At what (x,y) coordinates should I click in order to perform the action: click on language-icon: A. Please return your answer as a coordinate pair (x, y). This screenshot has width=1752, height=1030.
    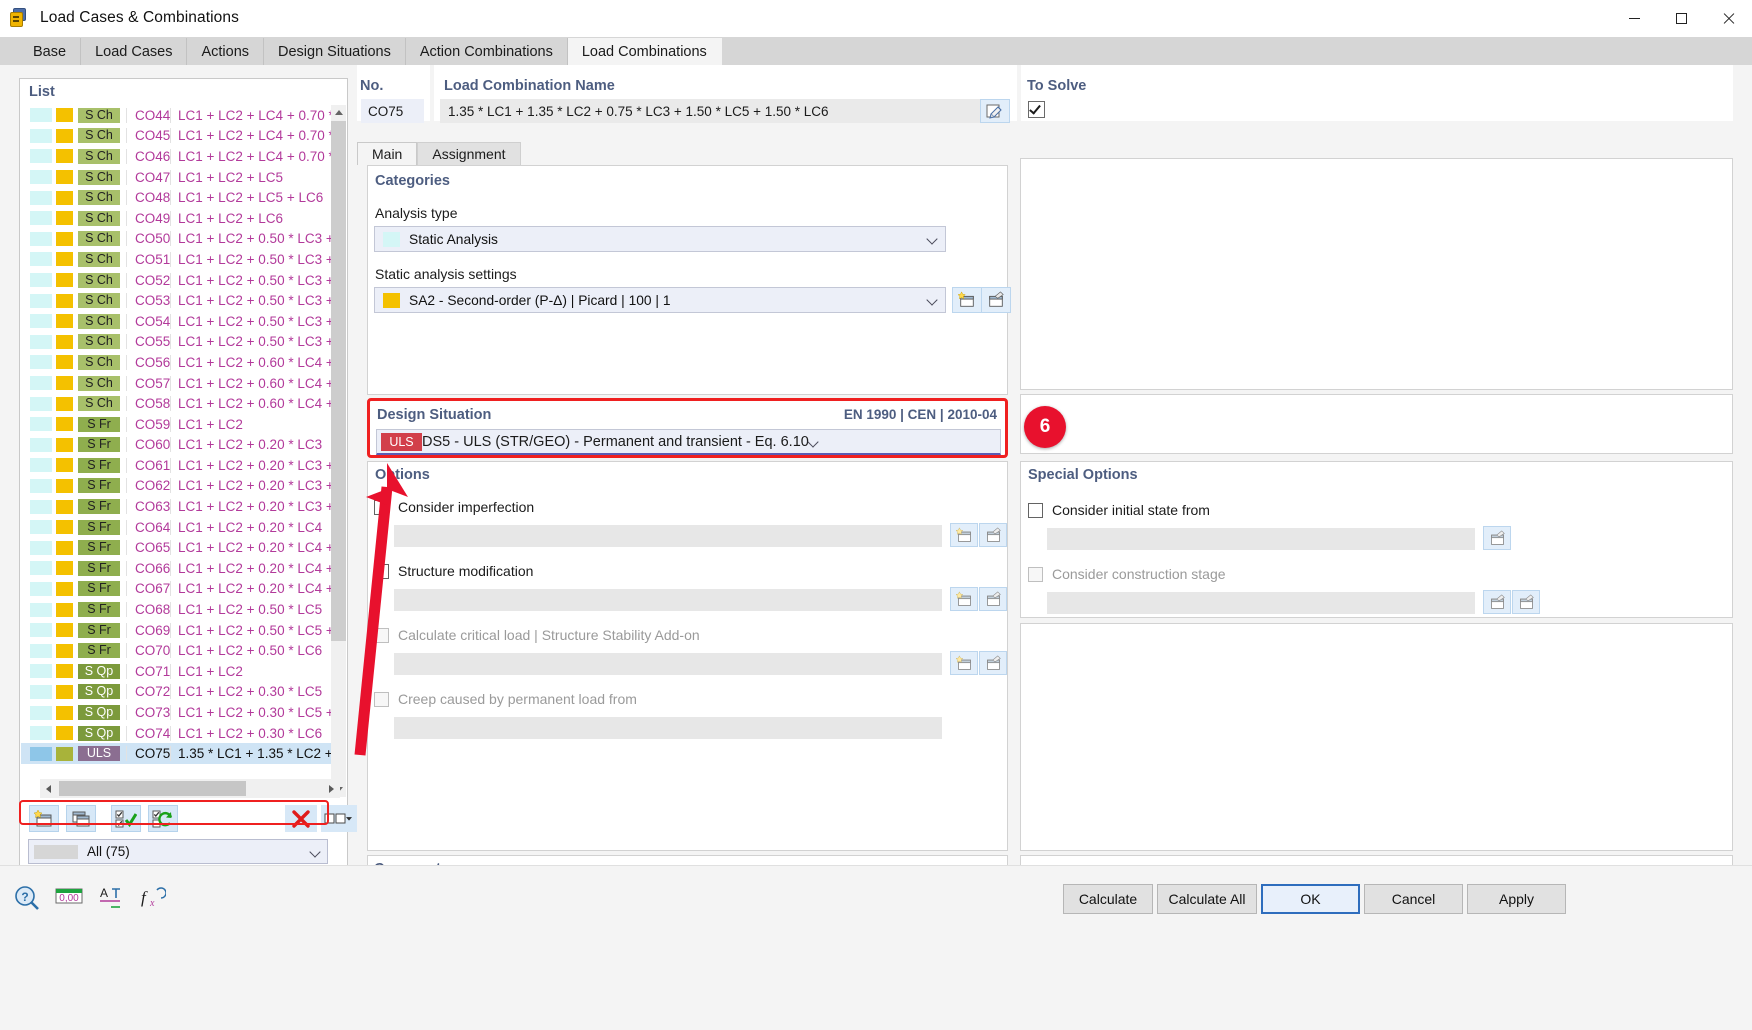
    Looking at the image, I should click on (111, 897).